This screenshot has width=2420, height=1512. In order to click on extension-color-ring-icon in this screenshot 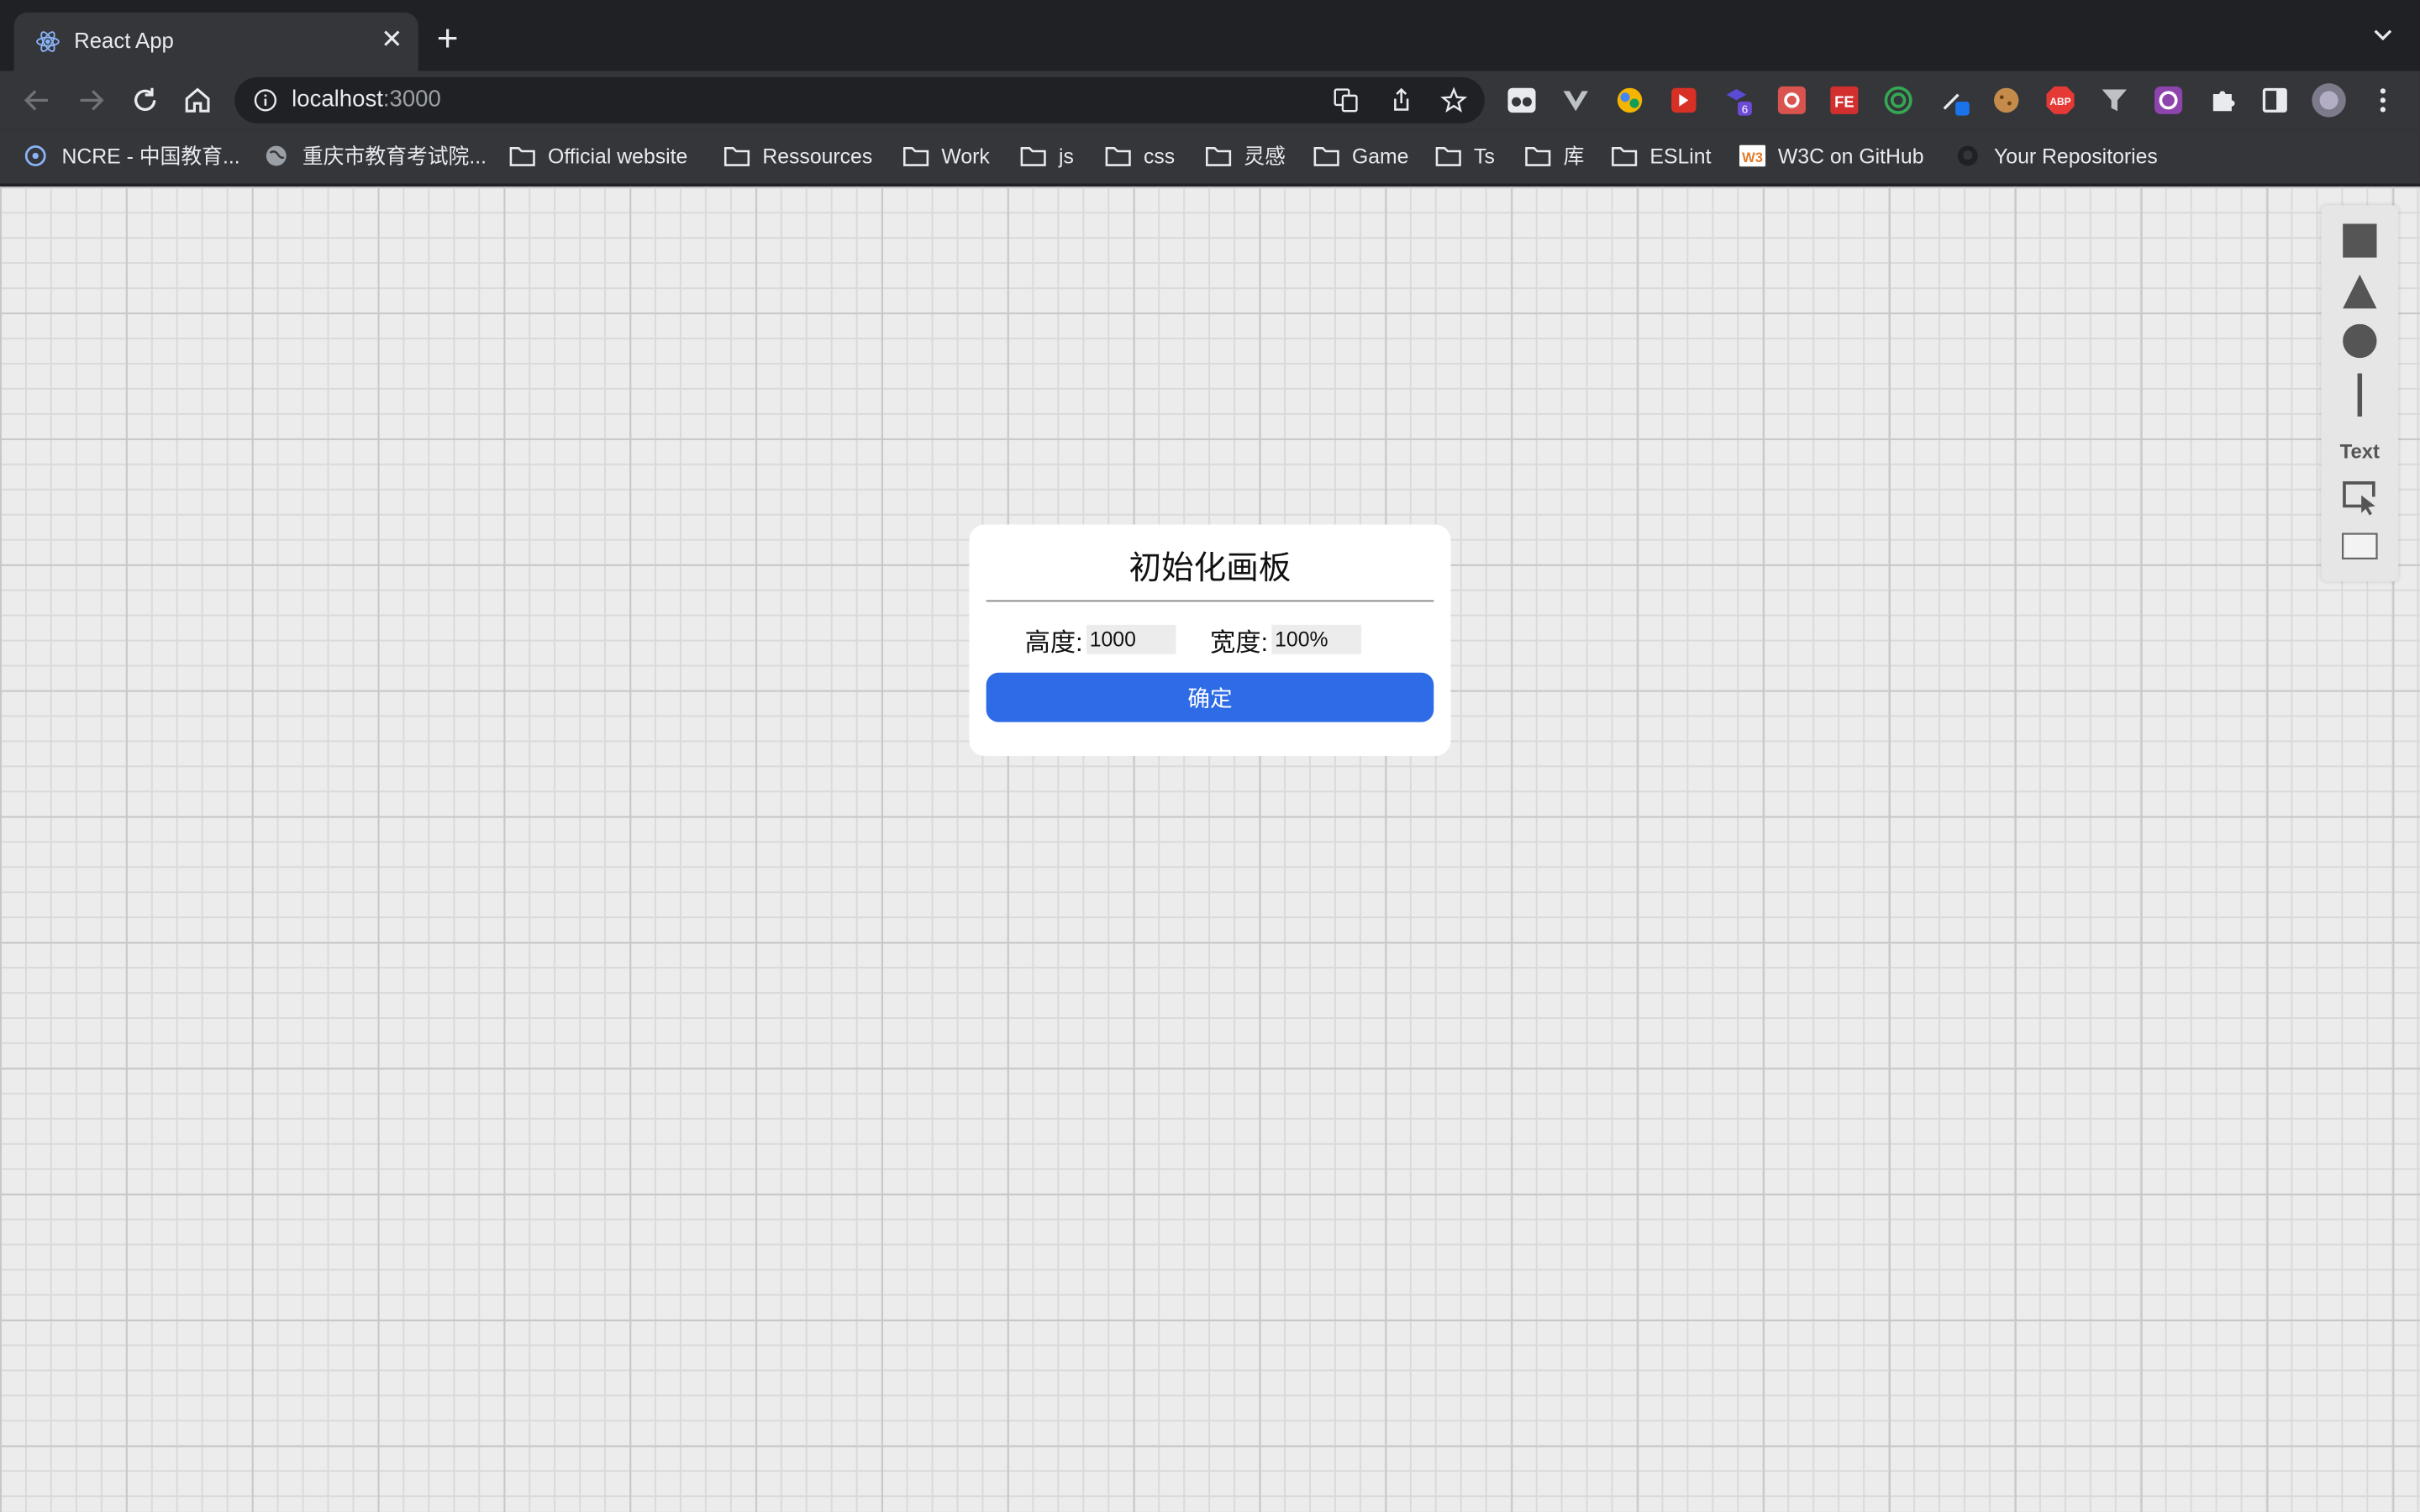, I will do `click(2168, 100)`.